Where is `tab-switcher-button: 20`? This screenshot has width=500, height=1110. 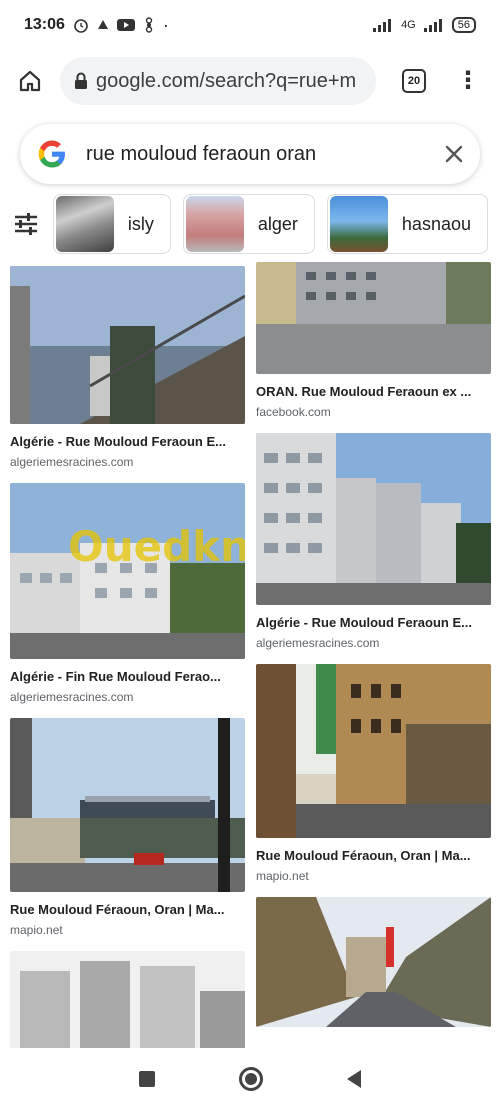 tab-switcher-button: 20 is located at coordinates (414, 81).